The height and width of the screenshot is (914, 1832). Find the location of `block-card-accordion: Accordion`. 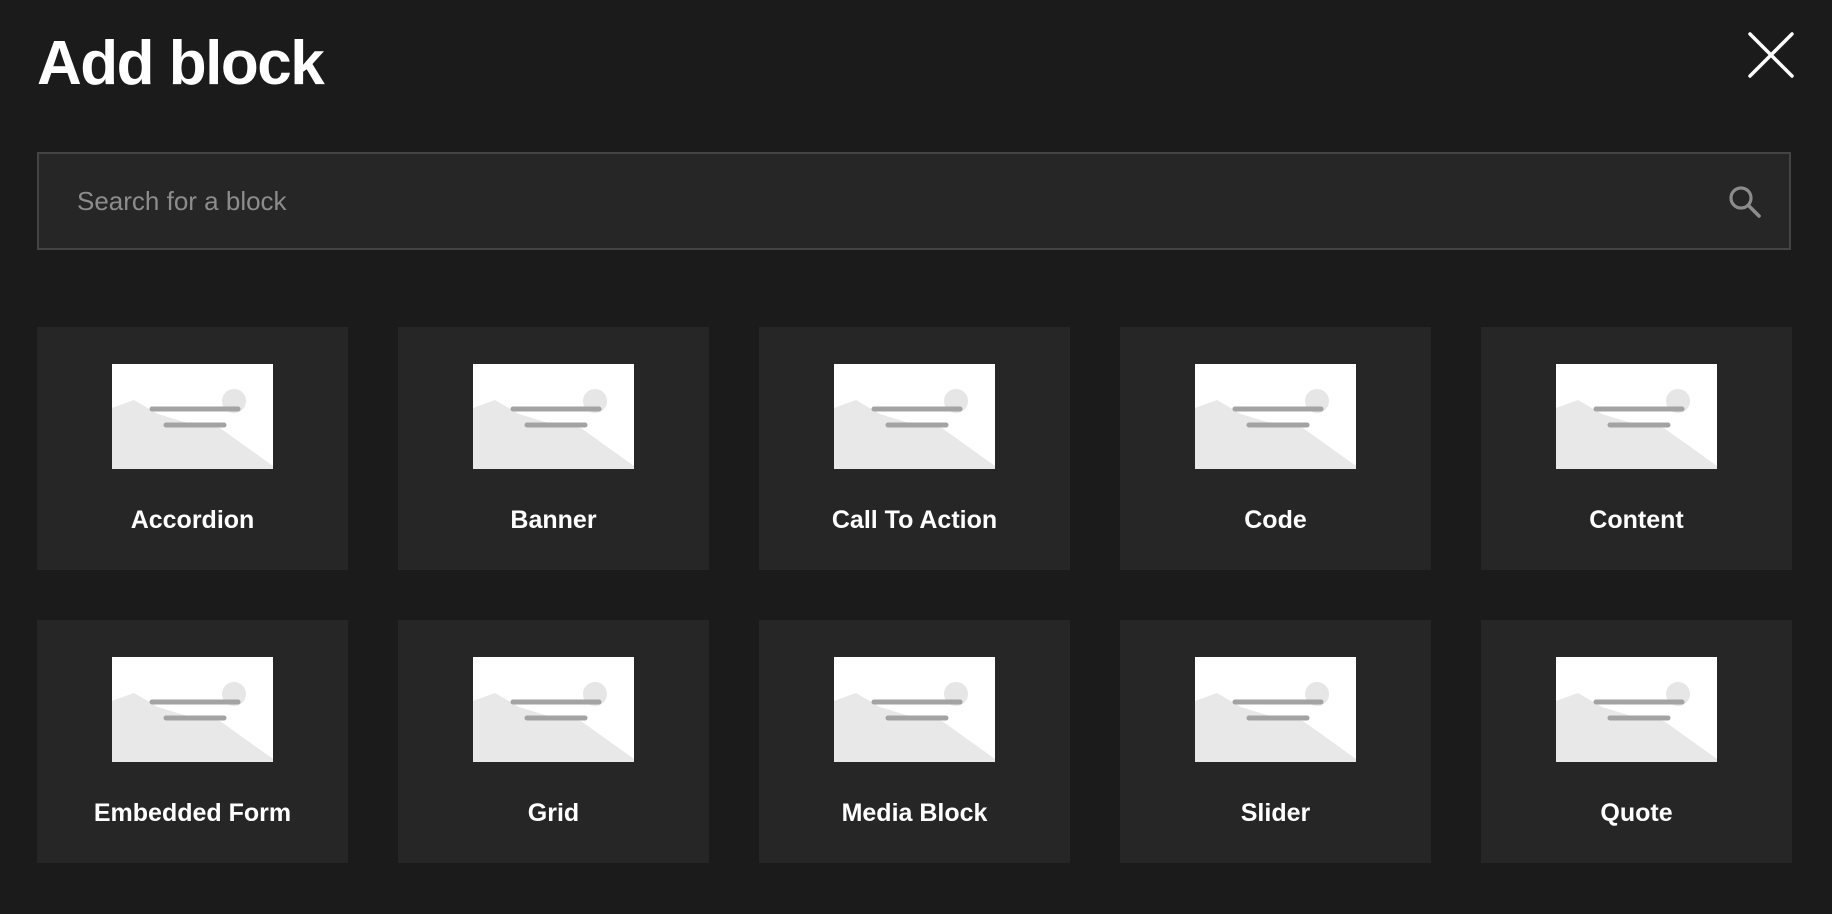

block-card-accordion: Accordion is located at coordinates (192, 448).